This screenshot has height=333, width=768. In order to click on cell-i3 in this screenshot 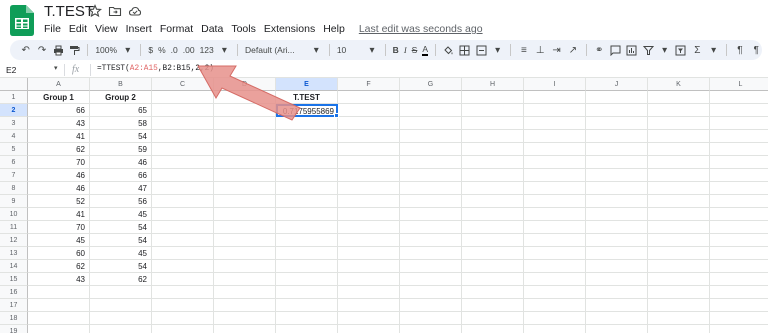, I will do `click(555, 123)`.